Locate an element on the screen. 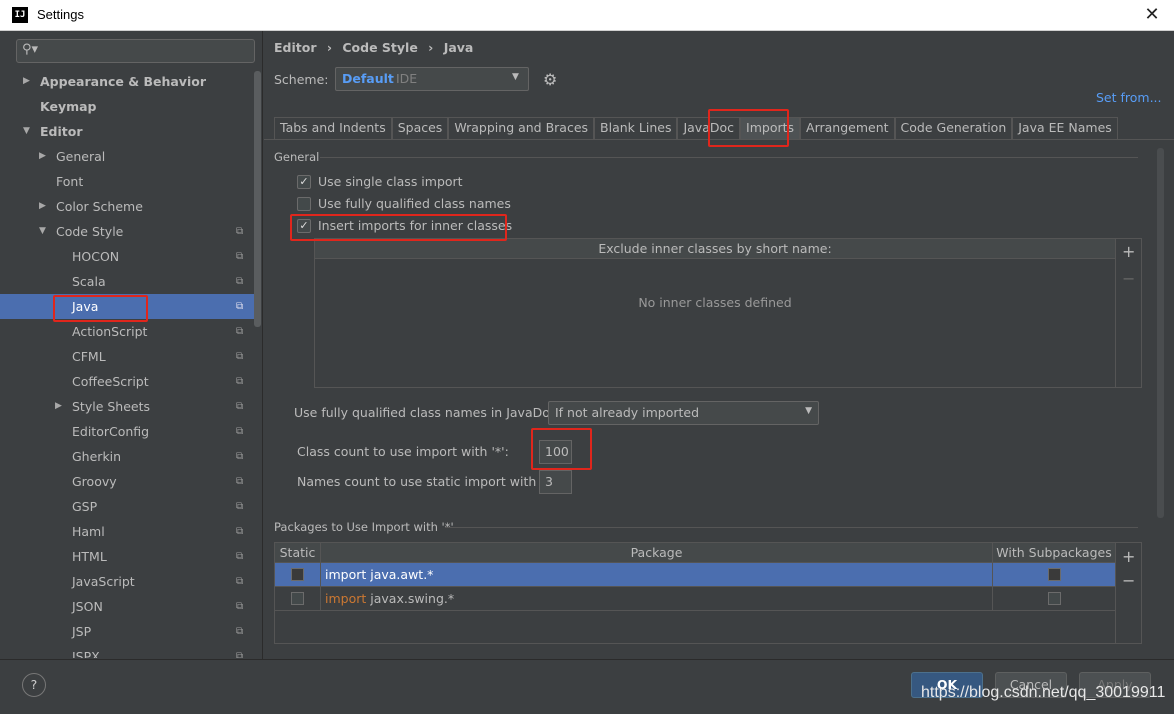 This screenshot has width=1174, height=714. class-count-label: Class count to use import with '*': is located at coordinates (403, 451).